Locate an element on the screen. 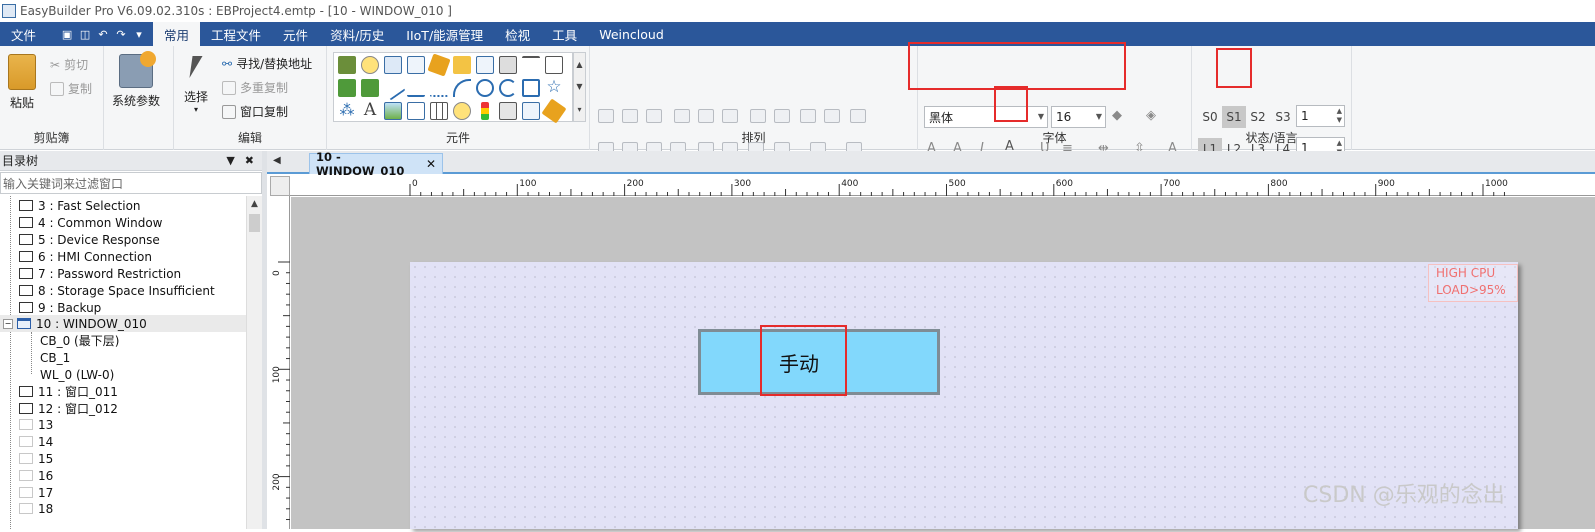  tree-filter-input: 输入关键词来过滤窗口 is located at coordinates (131, 183).